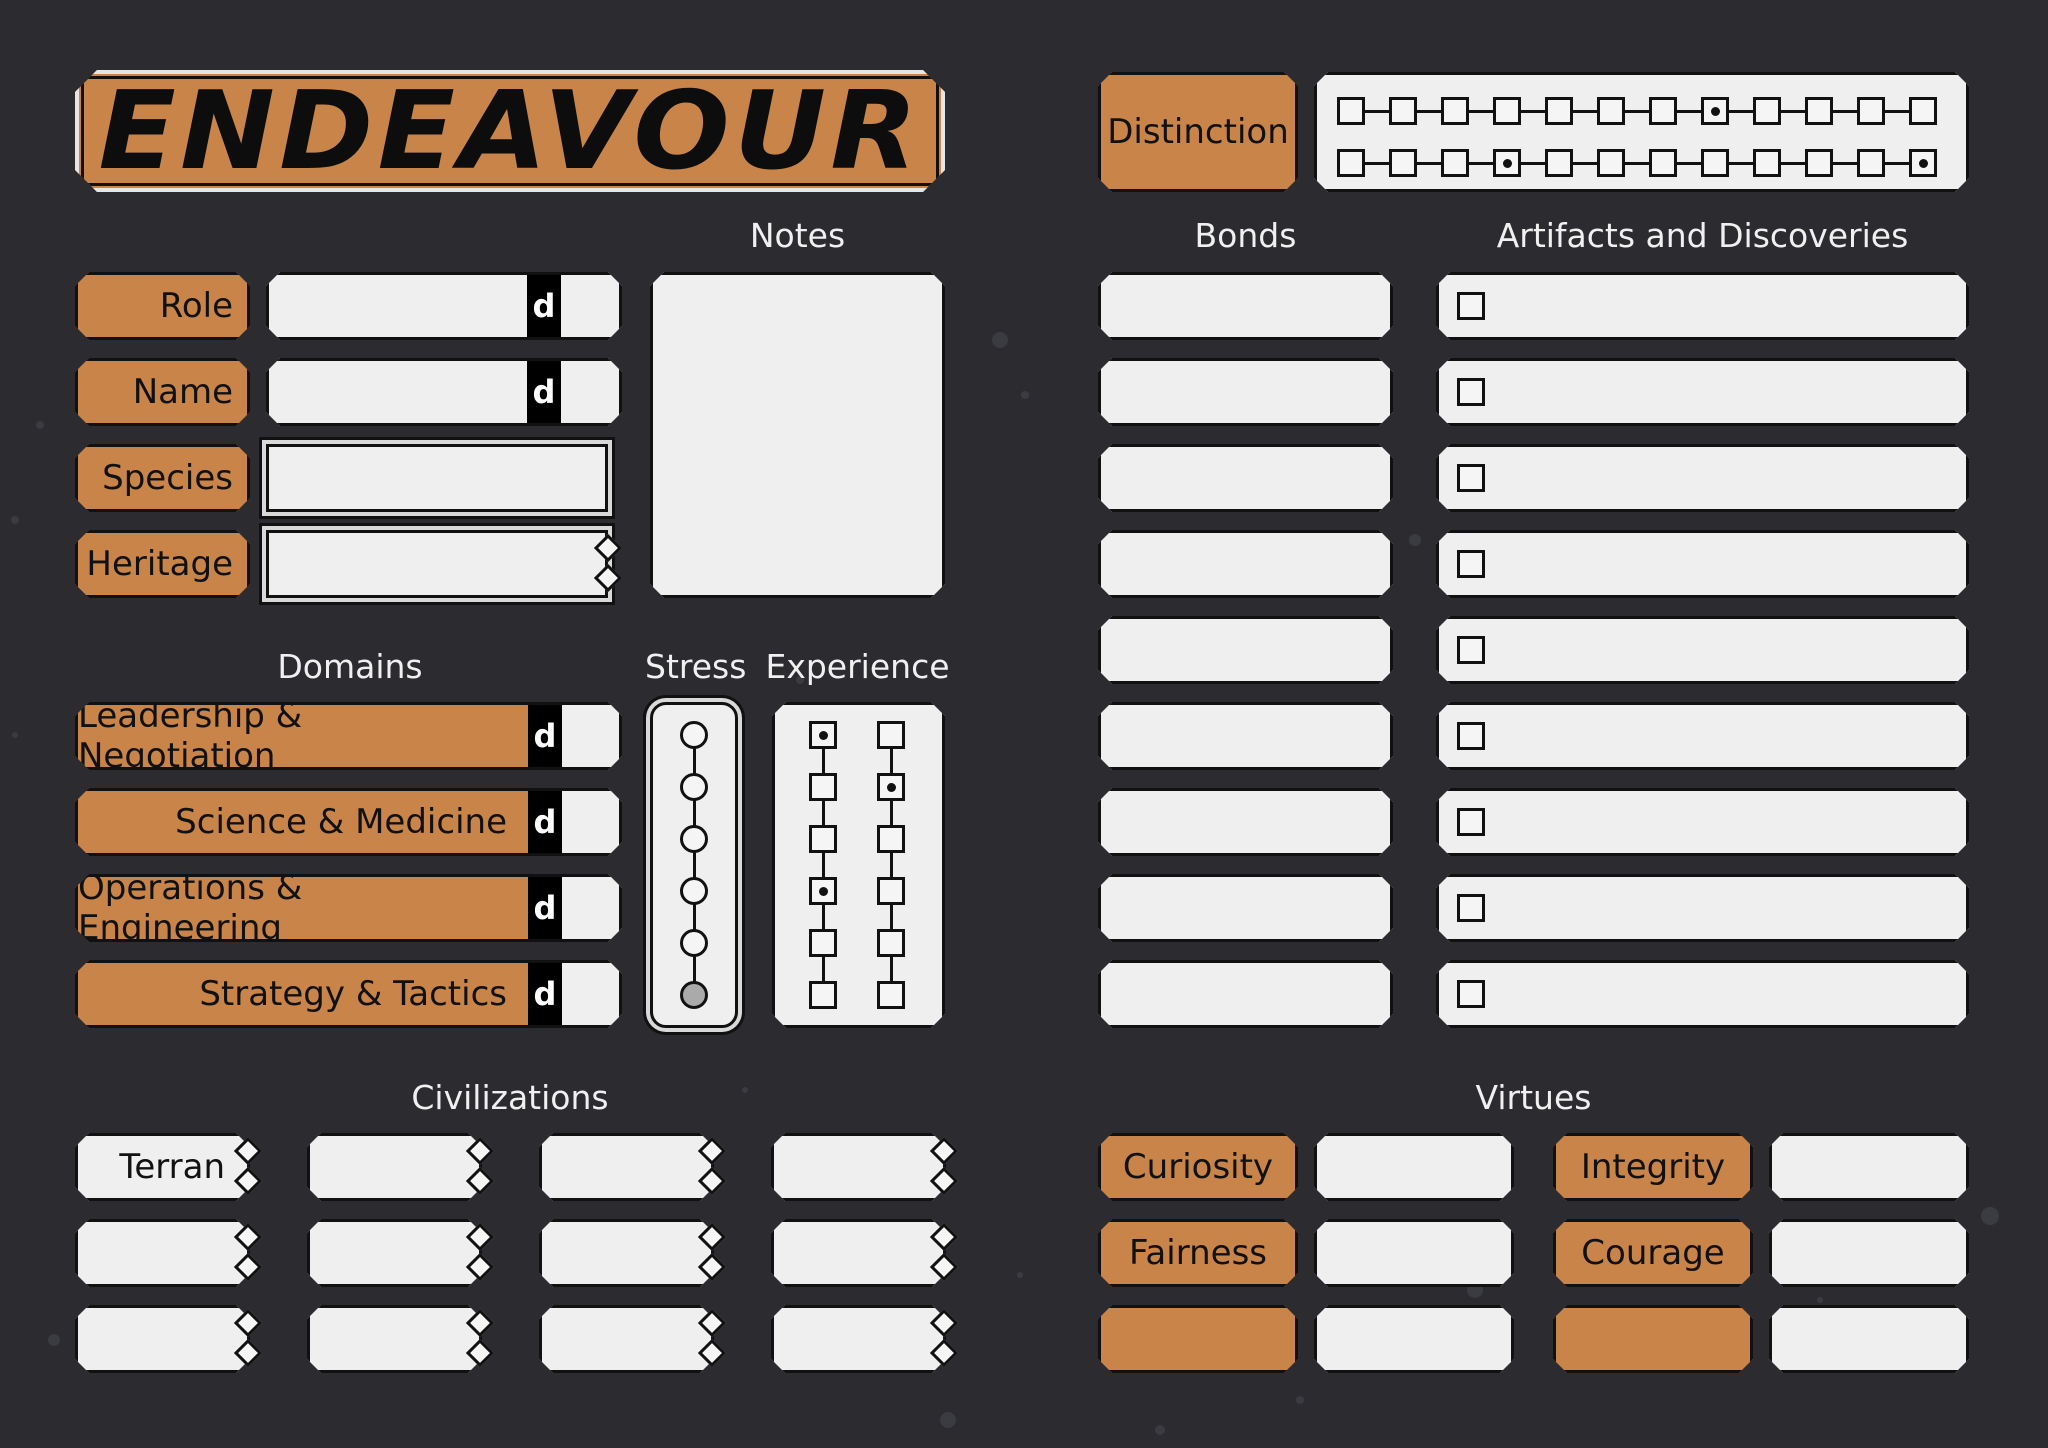  Describe the element at coordinates (162, 392) in the screenshot. I see `name-label-box: Name` at that location.